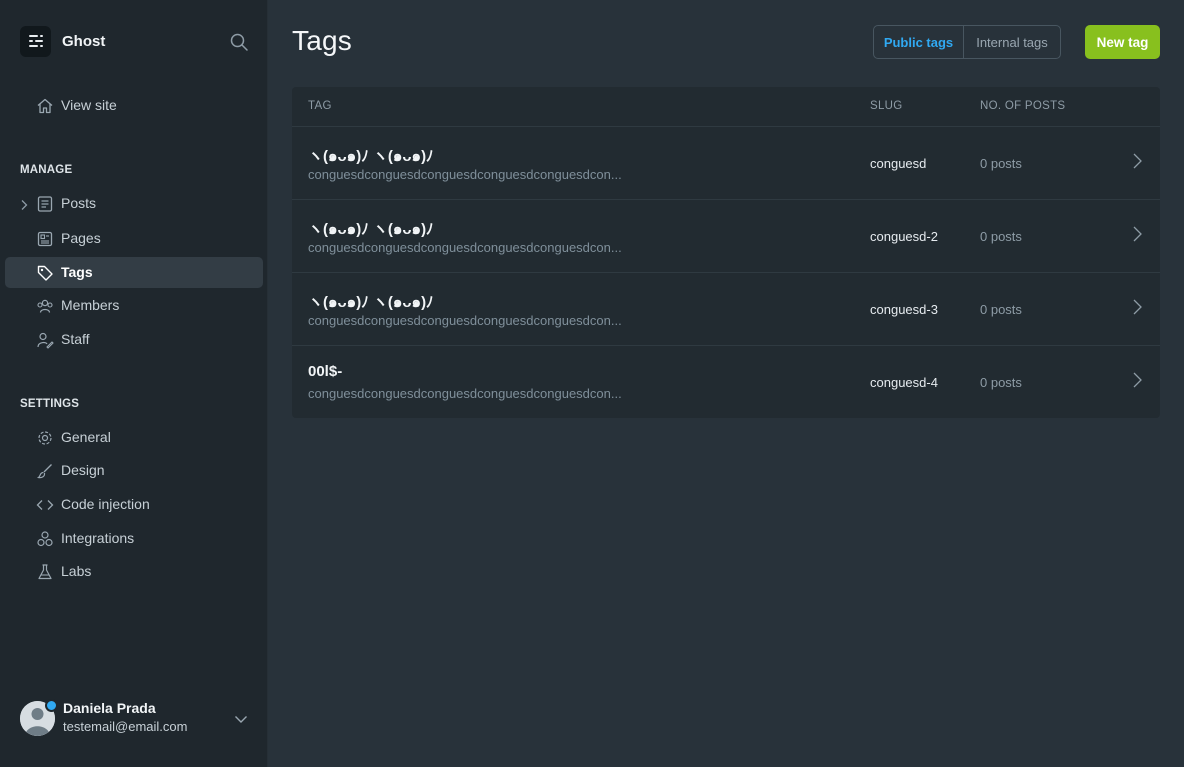 The height and width of the screenshot is (767, 1184). Describe the element at coordinates (726, 107) in the screenshot. I see `table-header: TAG SLUG NO. OF POSTS` at that location.